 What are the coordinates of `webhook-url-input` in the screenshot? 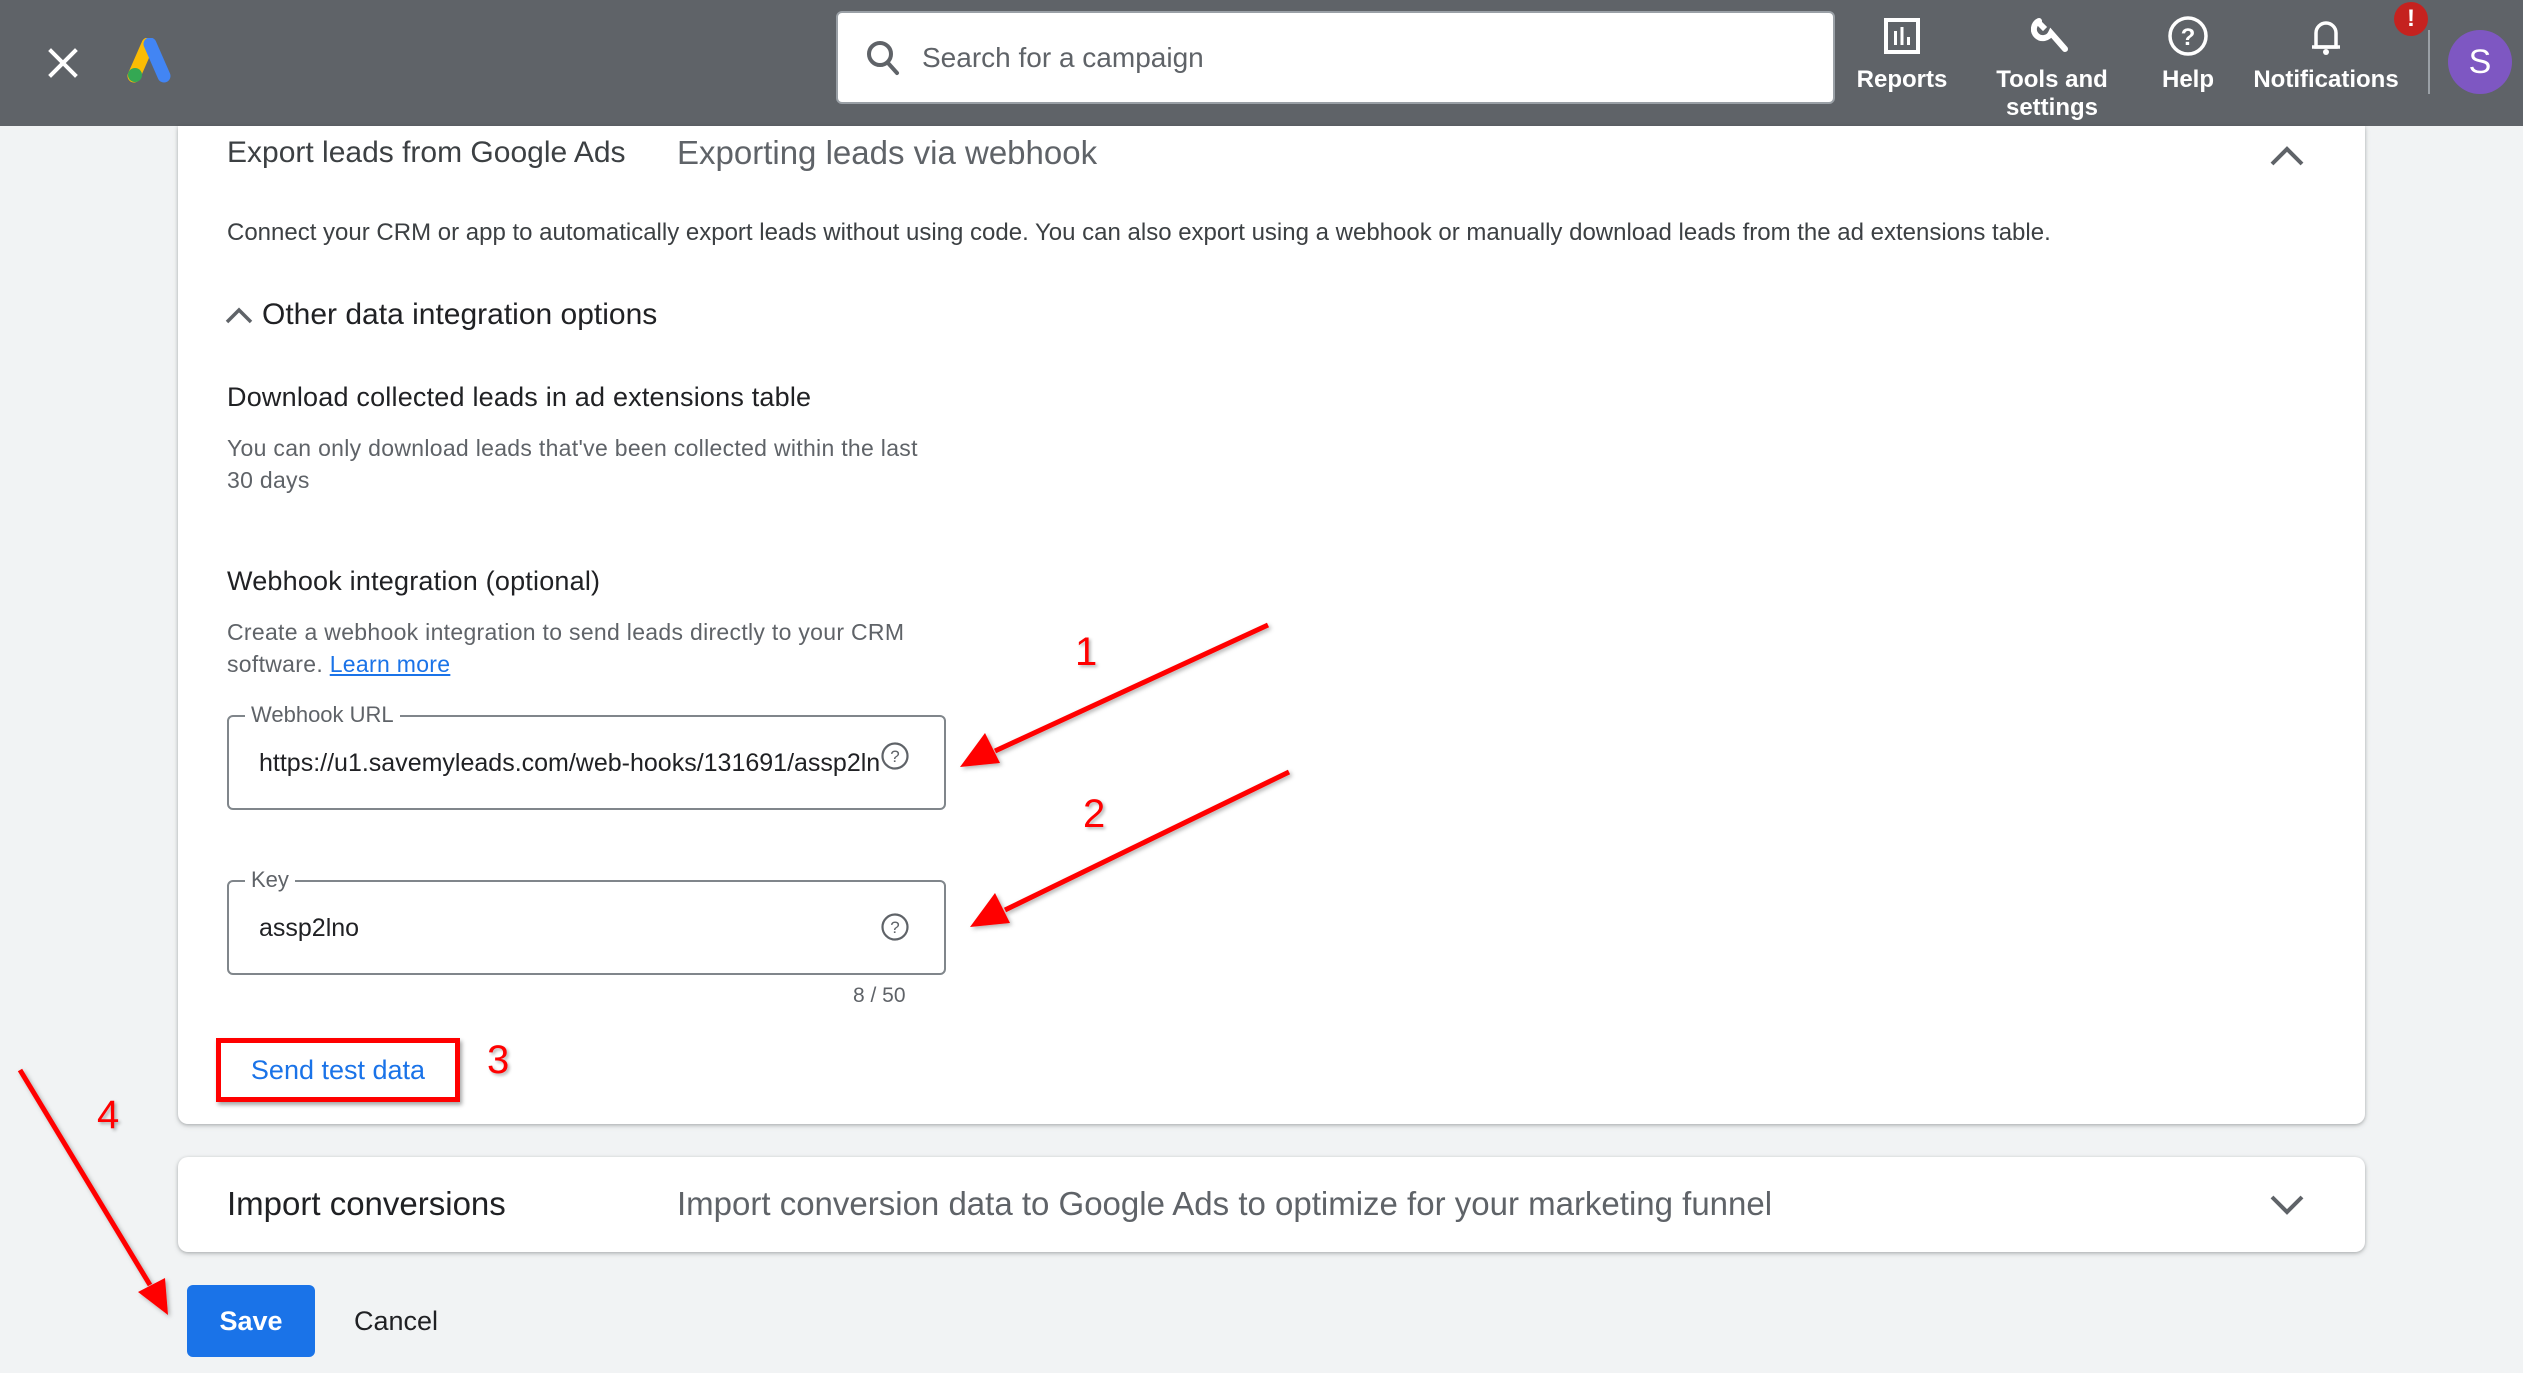 It's located at (569, 763).